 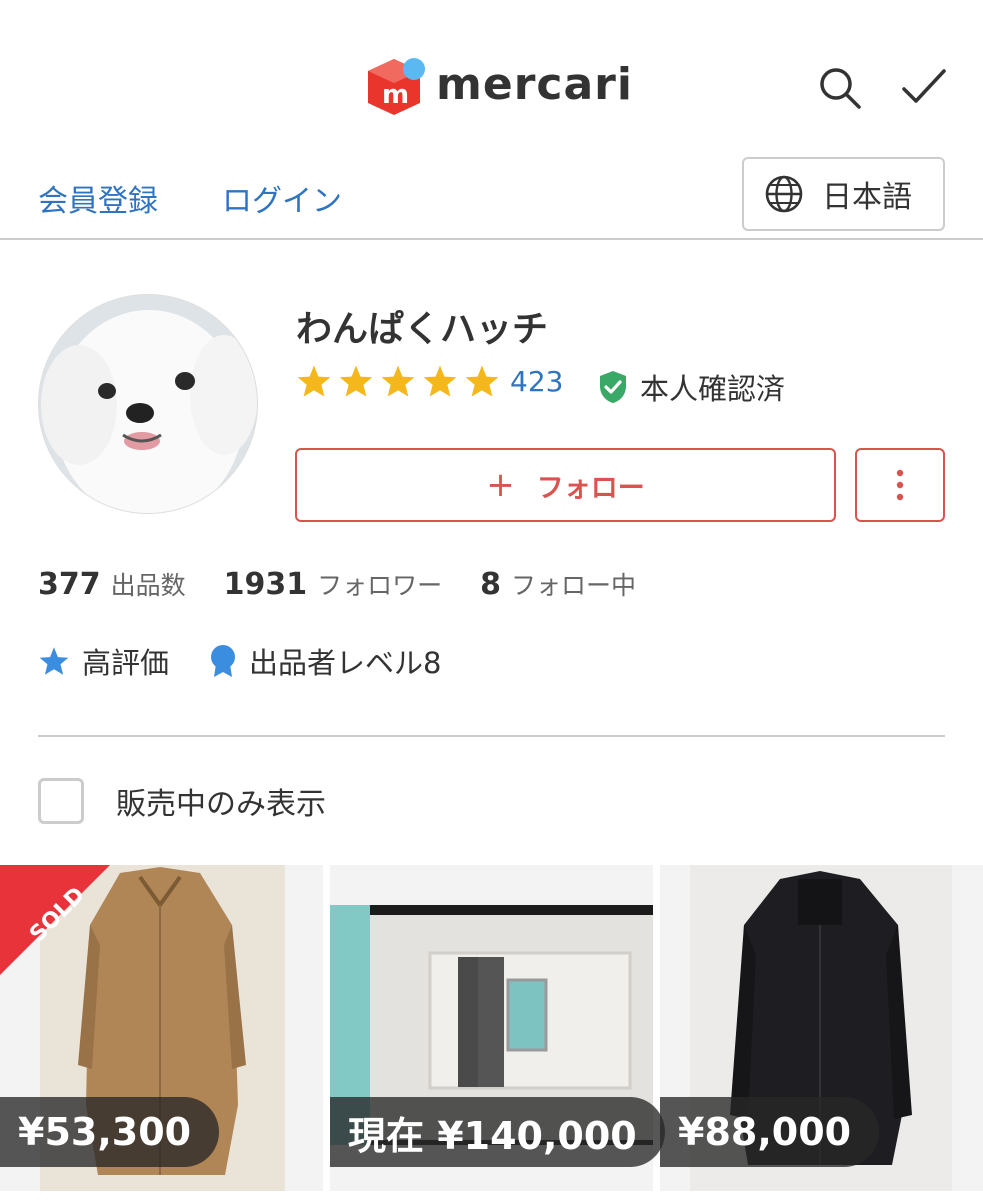 I want to click on header: m mercari, so click(x=491, y=75).